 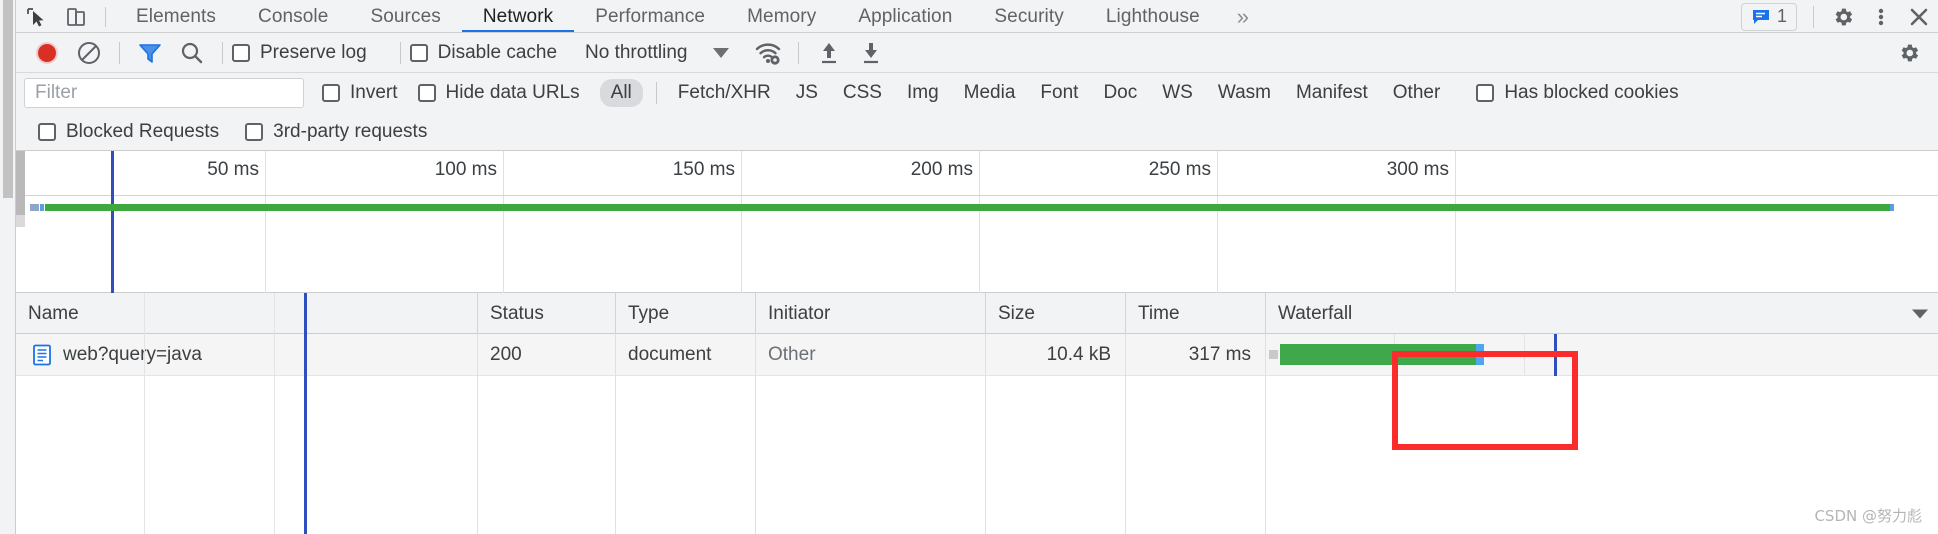 What do you see at coordinates (483, 53) in the screenshot?
I see `disable-cache-checkbox: Disable cache` at bounding box center [483, 53].